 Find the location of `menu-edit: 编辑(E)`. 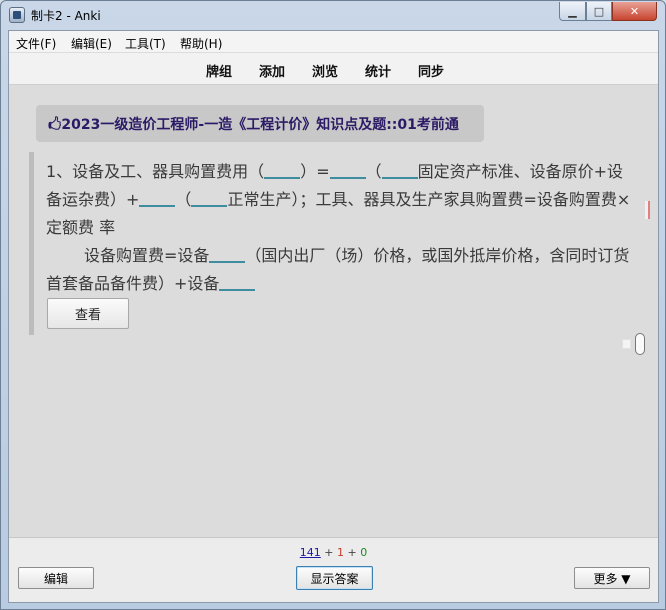

menu-edit: 编辑(E) is located at coordinates (91, 43).